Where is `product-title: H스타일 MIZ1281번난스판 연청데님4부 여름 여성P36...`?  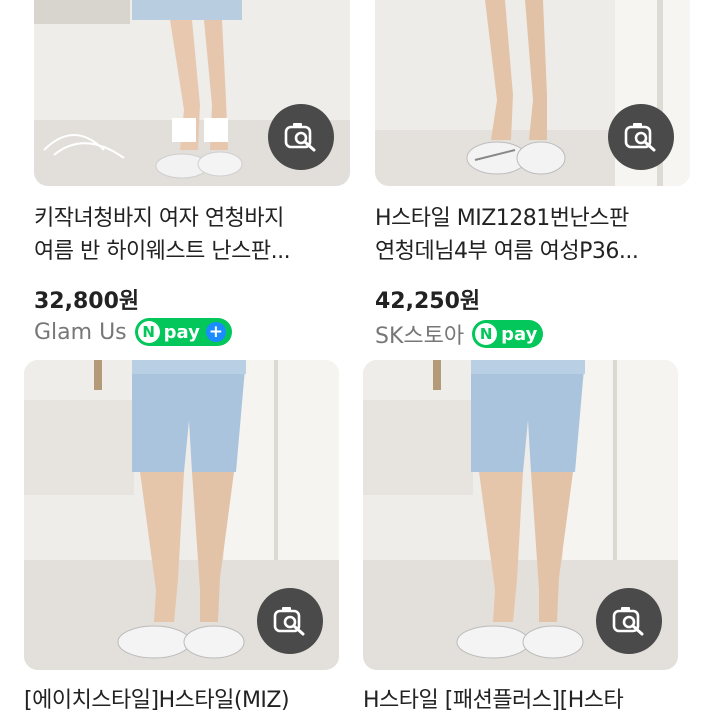
product-title: H스타일 MIZ1281번난스판 연청데님4부 여름 여성P36... is located at coordinates (535, 235).